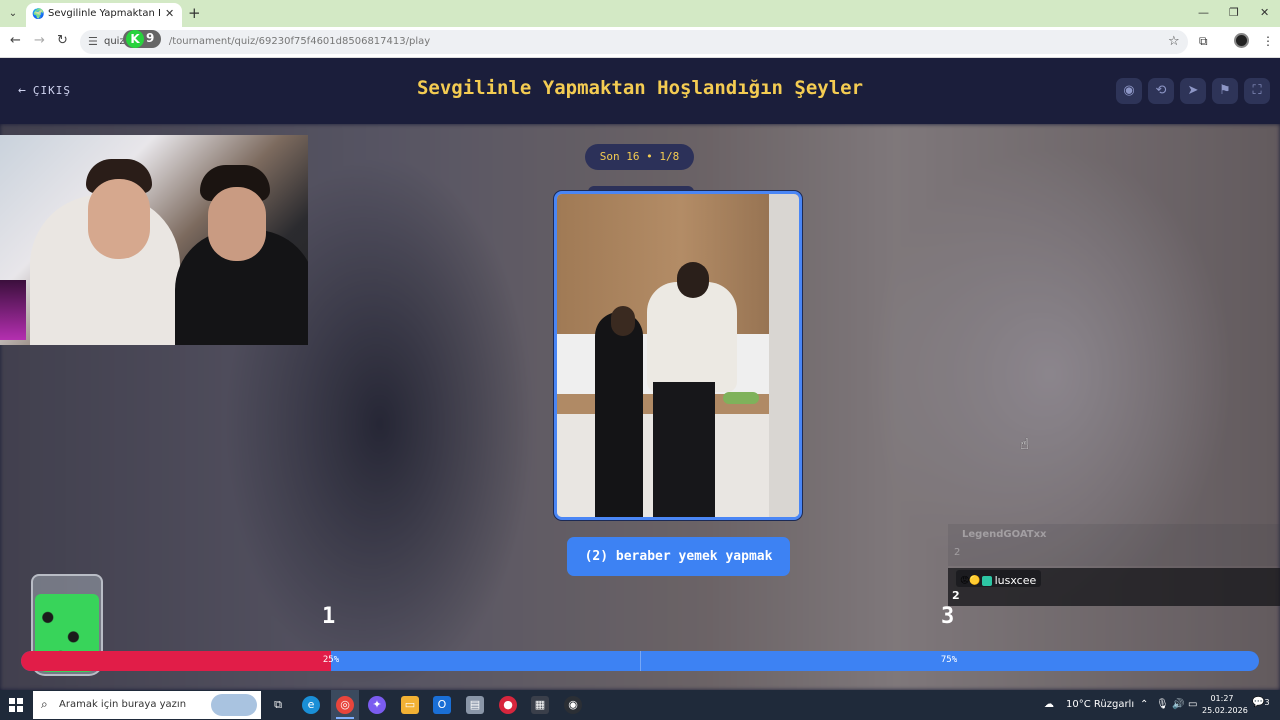 Image resolution: width=1280 pixels, height=720 pixels. What do you see at coordinates (38, 14) in the screenshot?
I see `site-favicon-icon: 🌍` at bounding box center [38, 14].